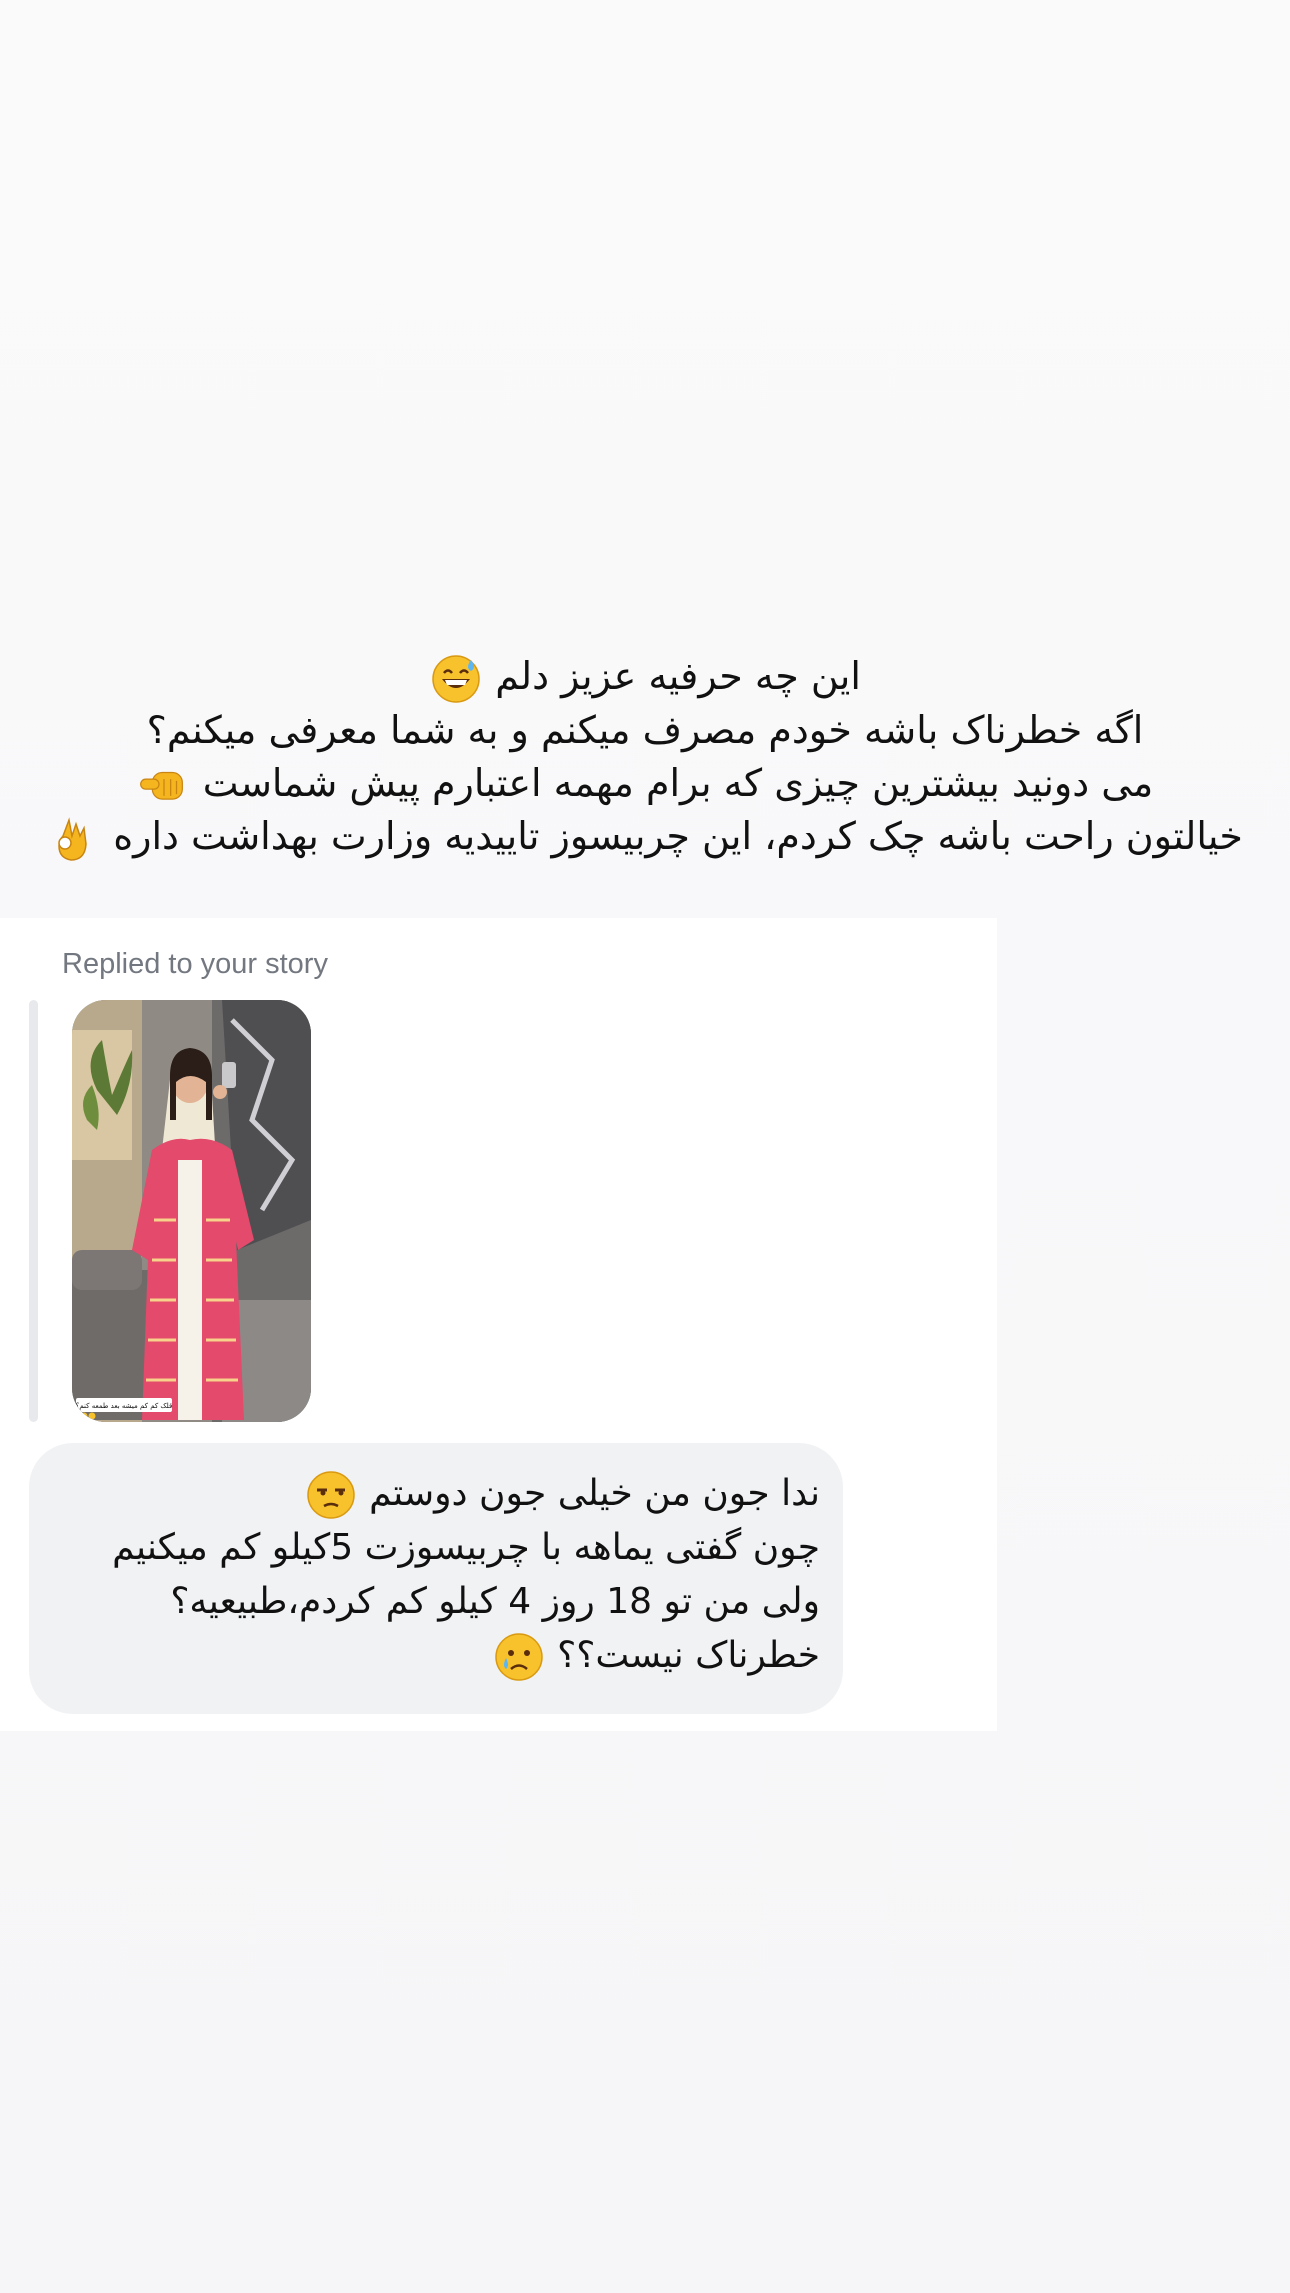 Image resolution: width=1290 pixels, height=2293 pixels. I want to click on message-line-3: ولی من تو 18 روز 4 کیلو کم کردم،طبیعیه؟, so click(440, 1602).